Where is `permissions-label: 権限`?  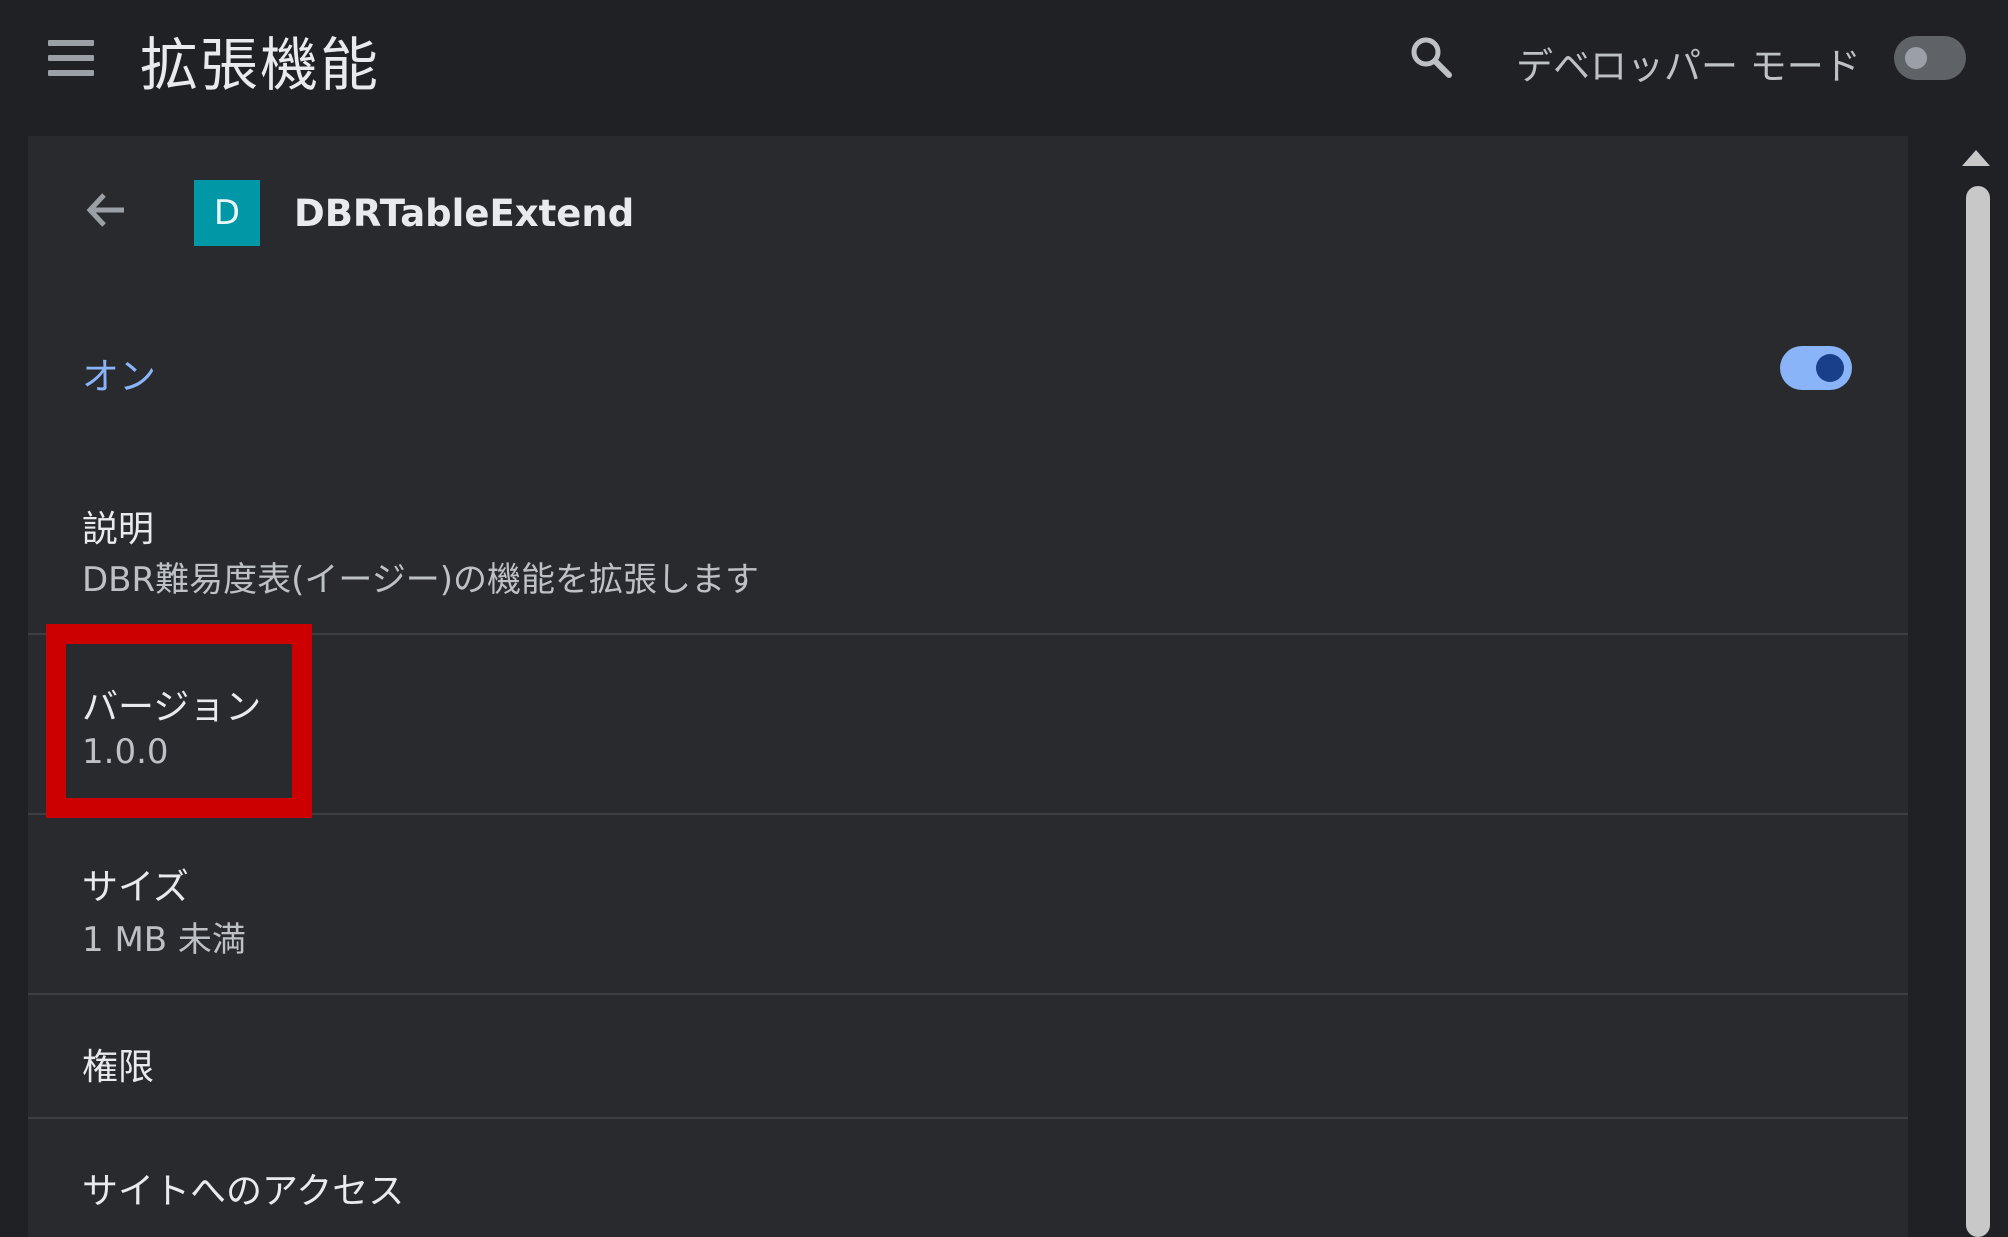
permissions-label: 権限 is located at coordinates (118, 1067).